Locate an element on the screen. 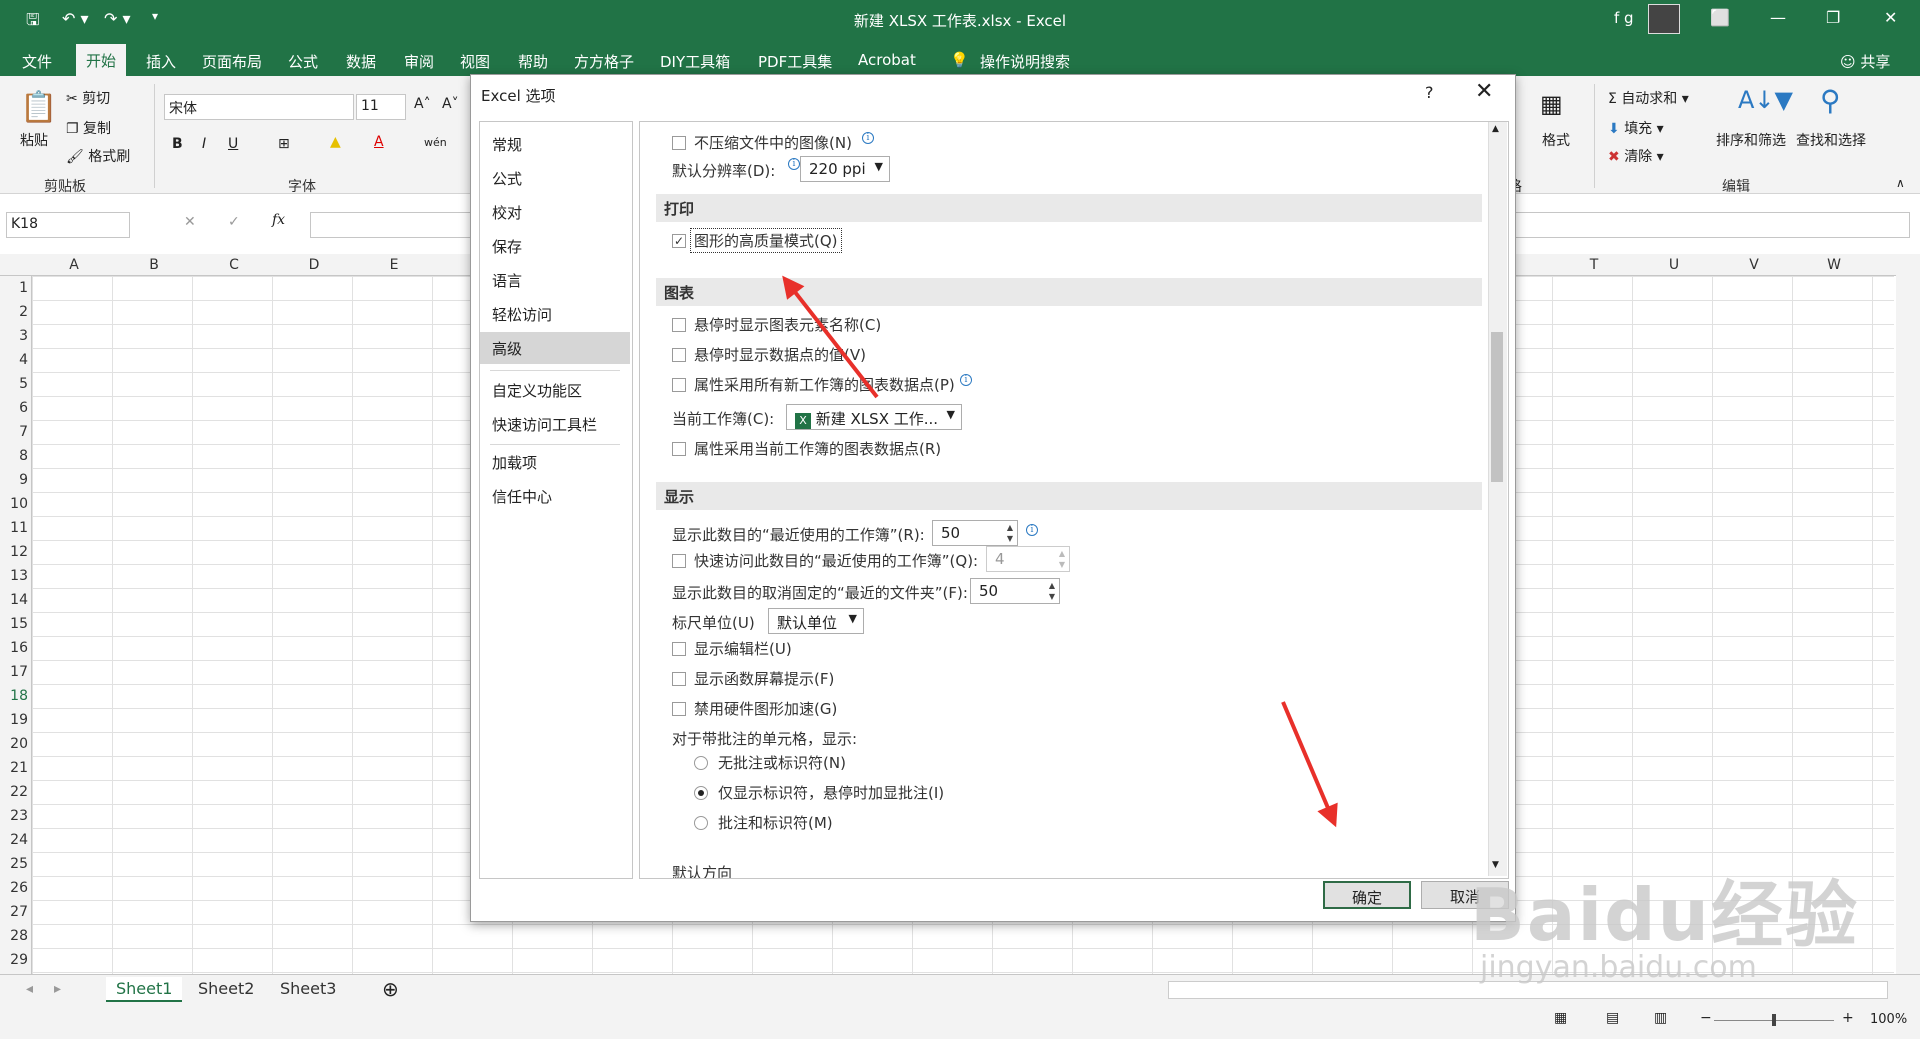 Image resolution: width=1920 pixels, height=1039 pixels. find-select-button: 查找和选择 is located at coordinates (1831, 140).